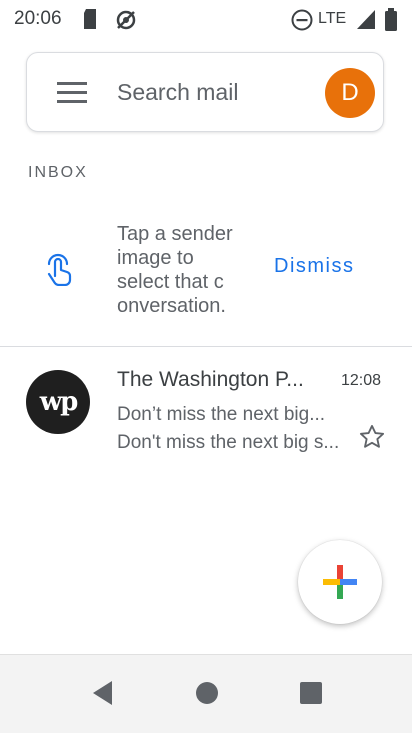 The width and height of the screenshot is (412, 733). I want to click on status-time: 20:06, so click(38, 18).